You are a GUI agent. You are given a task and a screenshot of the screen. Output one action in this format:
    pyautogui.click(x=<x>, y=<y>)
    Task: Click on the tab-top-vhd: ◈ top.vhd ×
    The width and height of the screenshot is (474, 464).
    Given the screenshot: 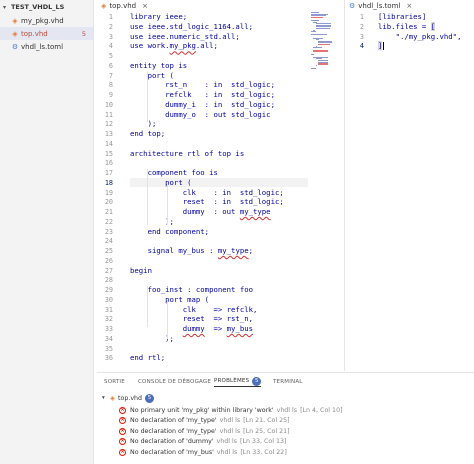 What is the action you would take?
    pyautogui.click(x=124, y=6)
    